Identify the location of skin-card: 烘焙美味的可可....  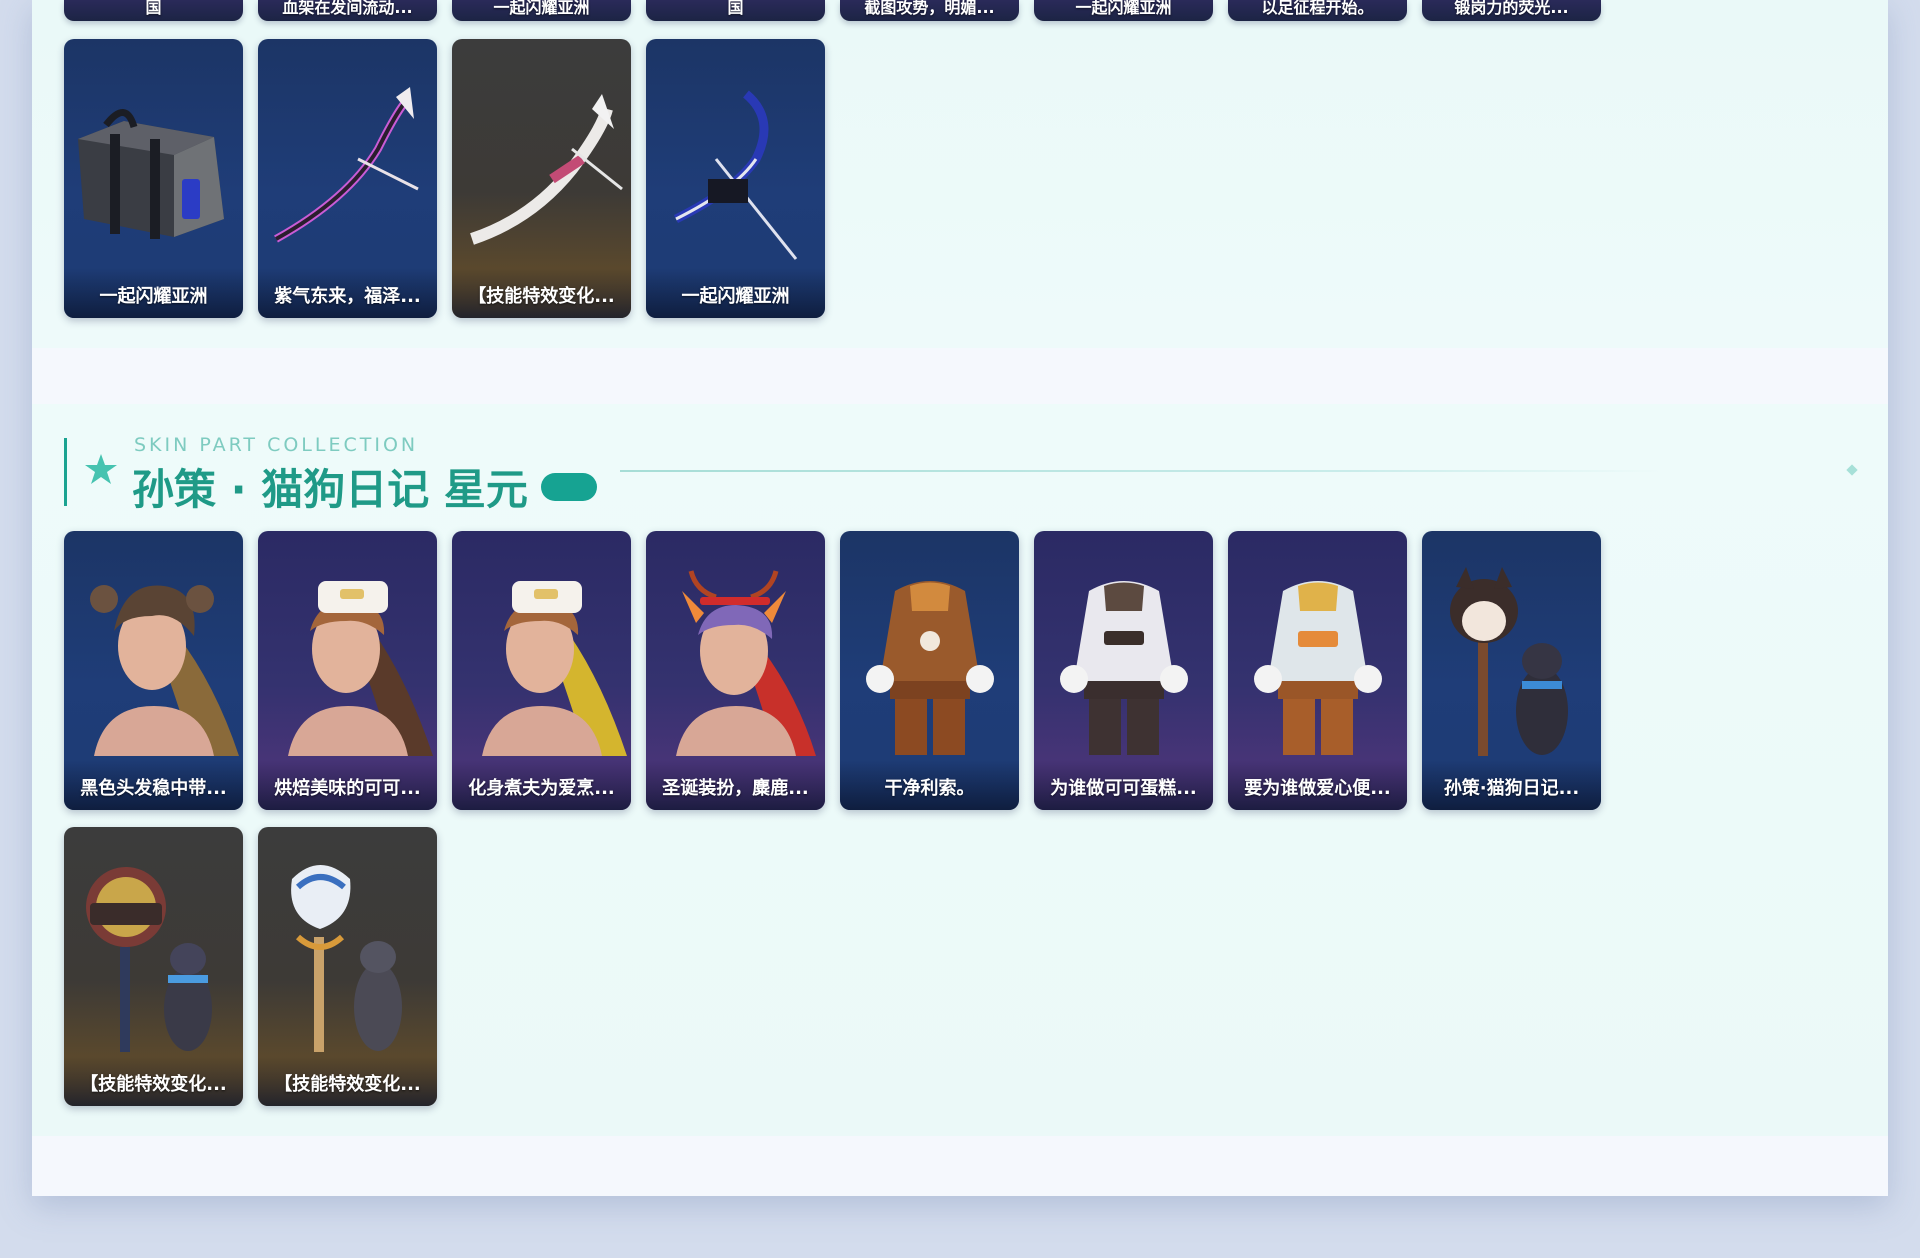
(347, 670).